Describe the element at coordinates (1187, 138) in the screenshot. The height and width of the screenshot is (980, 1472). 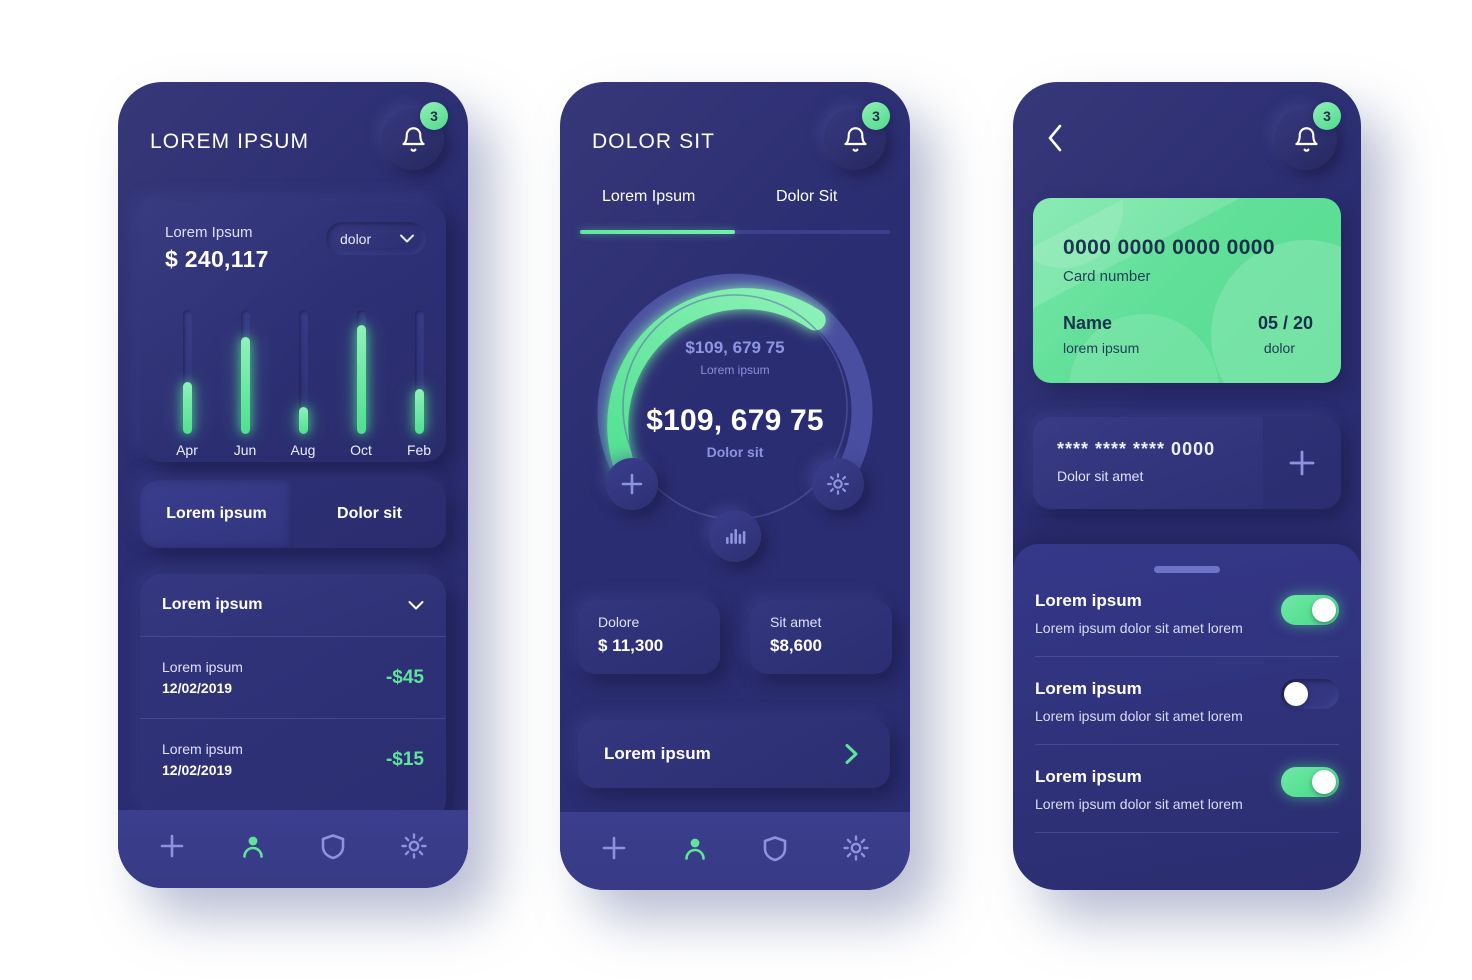
I see `header-cards: 3` at that location.